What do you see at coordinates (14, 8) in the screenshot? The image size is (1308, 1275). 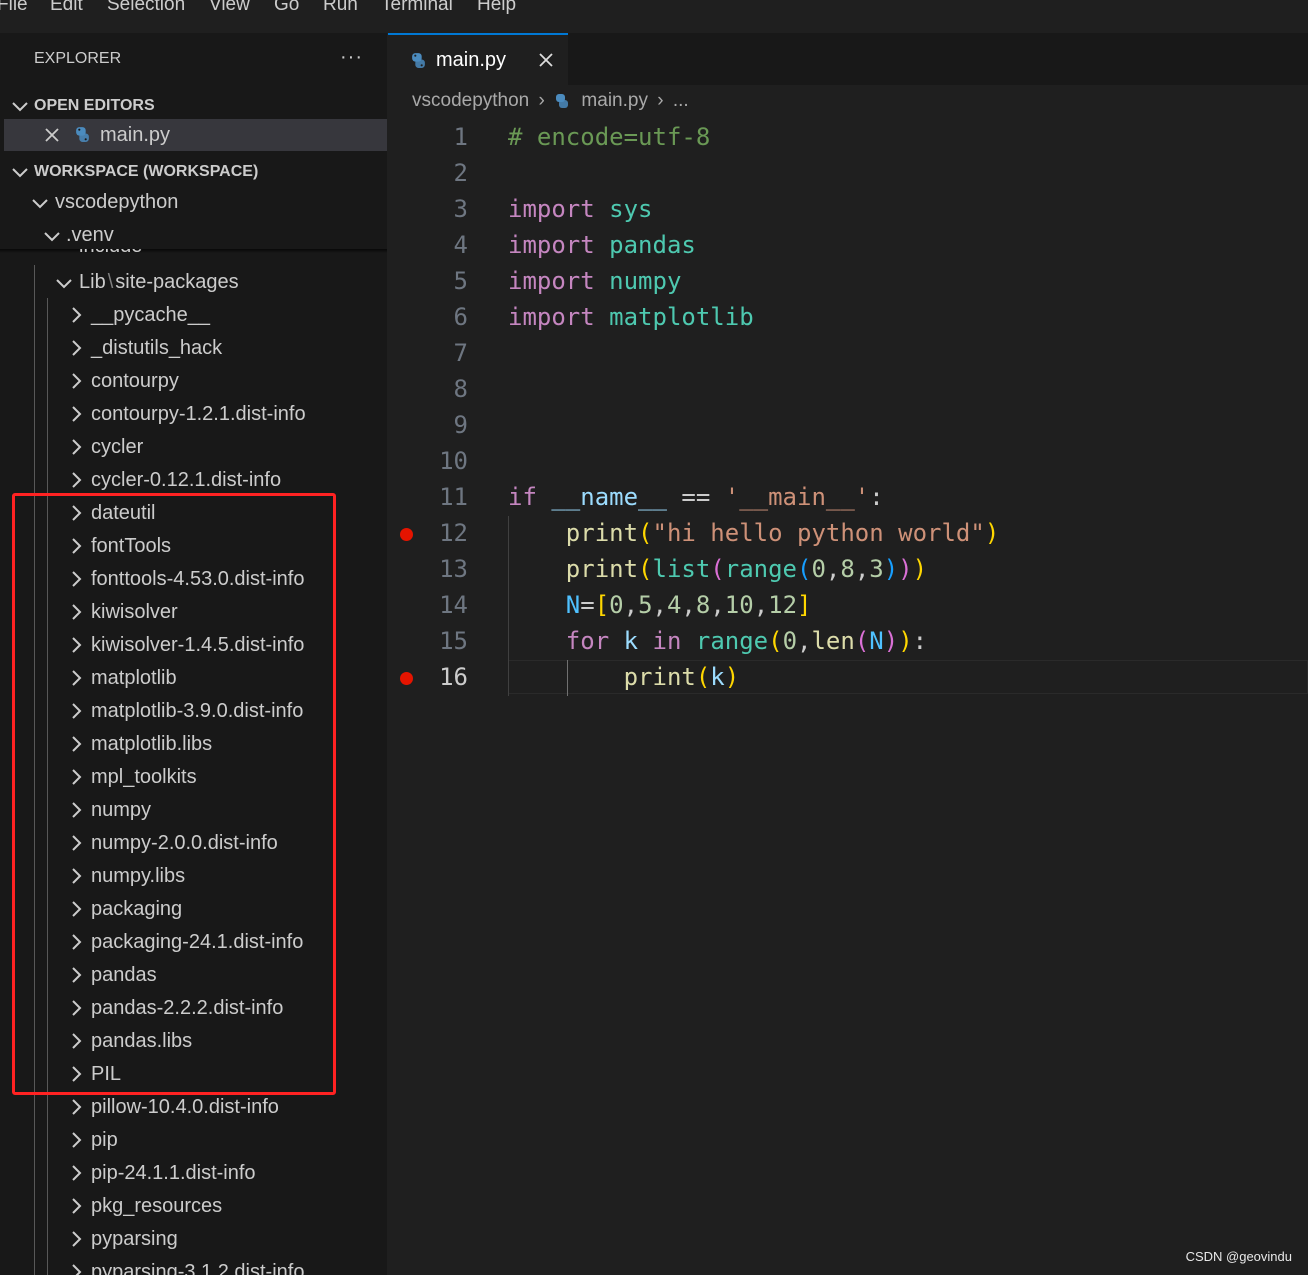 I see `menu-file: File` at bounding box center [14, 8].